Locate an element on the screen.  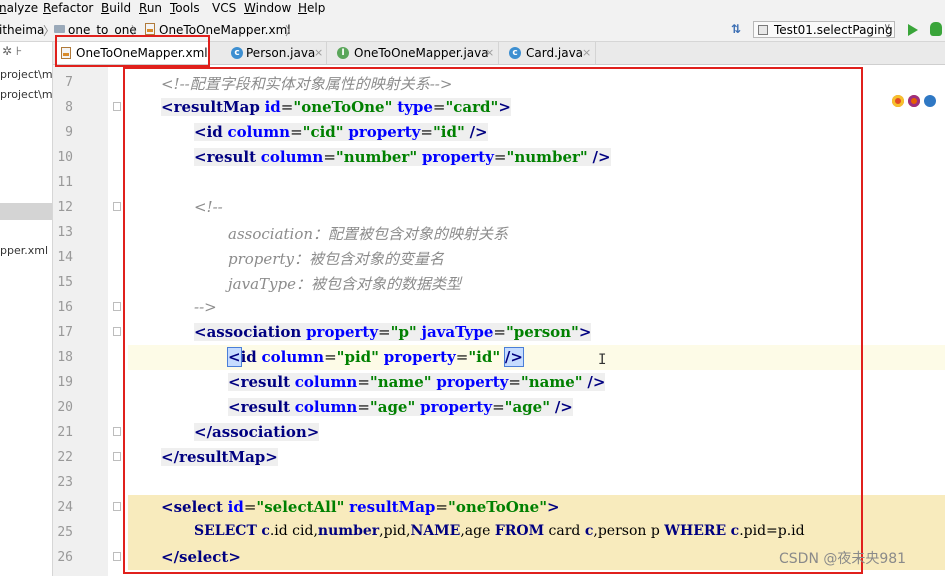
line-number: 8 is located at coordinates (69, 107).